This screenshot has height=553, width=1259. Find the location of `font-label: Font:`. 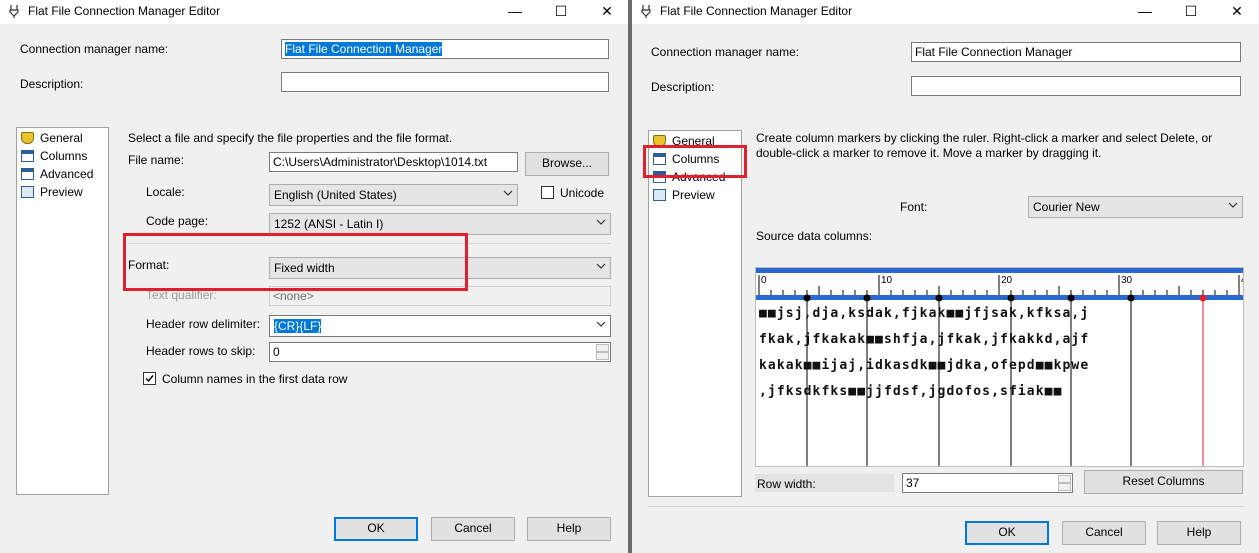

font-label: Font: is located at coordinates (914, 207).